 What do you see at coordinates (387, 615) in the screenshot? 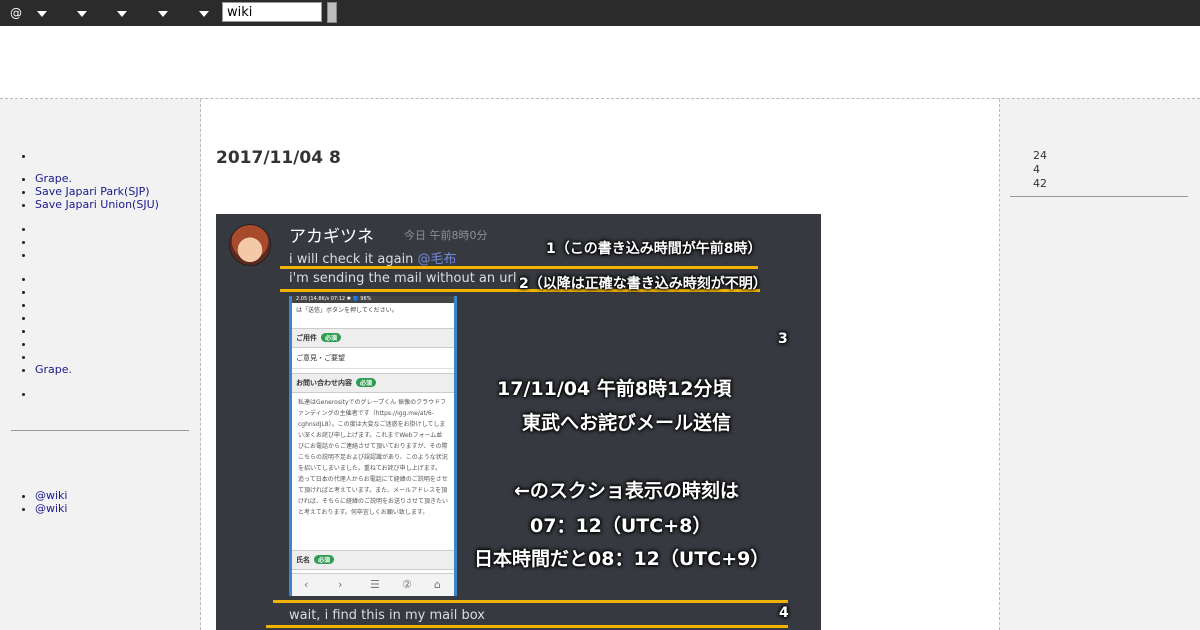
I see `chat-message: wait, i find this in my mail box` at bounding box center [387, 615].